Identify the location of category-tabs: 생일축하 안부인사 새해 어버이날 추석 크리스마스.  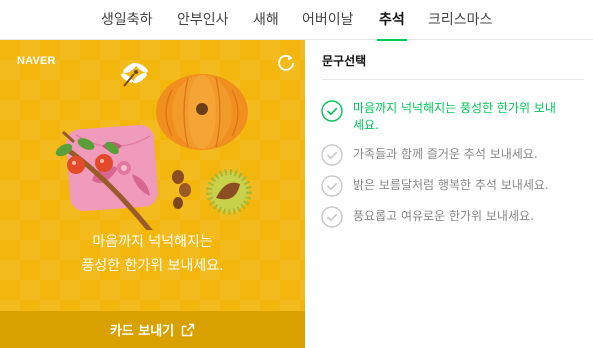
(296, 20).